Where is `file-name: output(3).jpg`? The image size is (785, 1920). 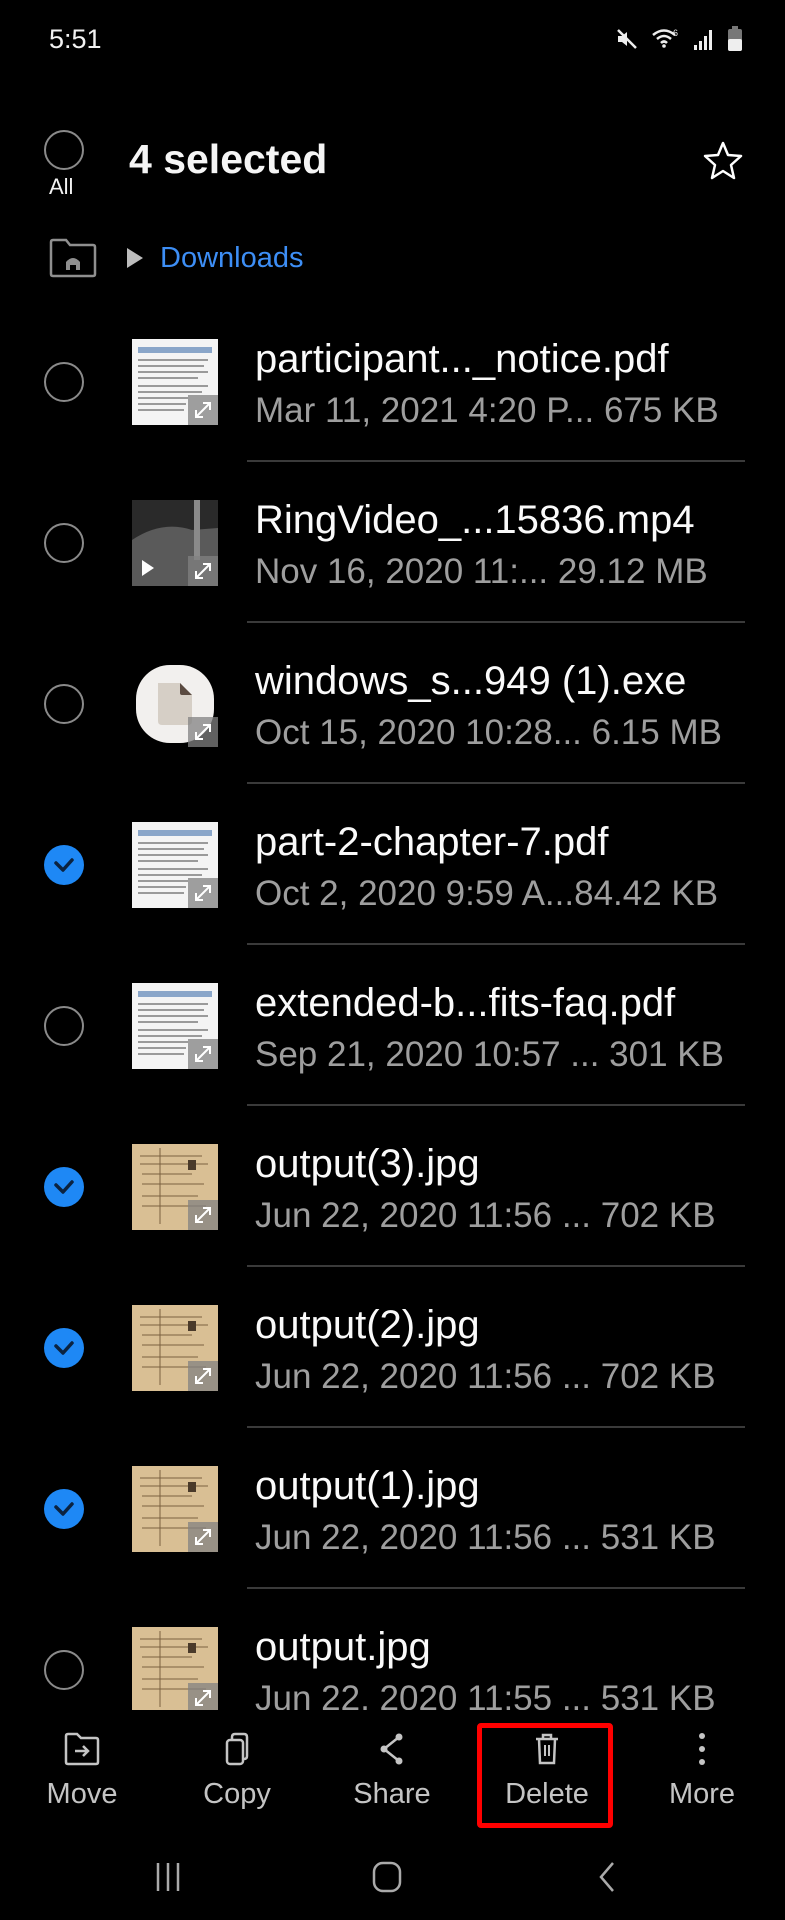
file-name: output(3).jpg is located at coordinates (367, 1164).